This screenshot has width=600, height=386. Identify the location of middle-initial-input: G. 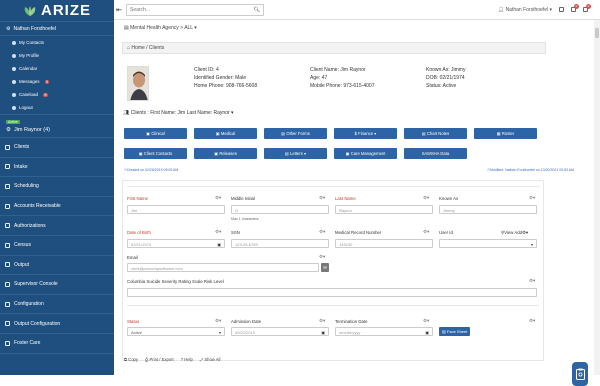
(280, 209).